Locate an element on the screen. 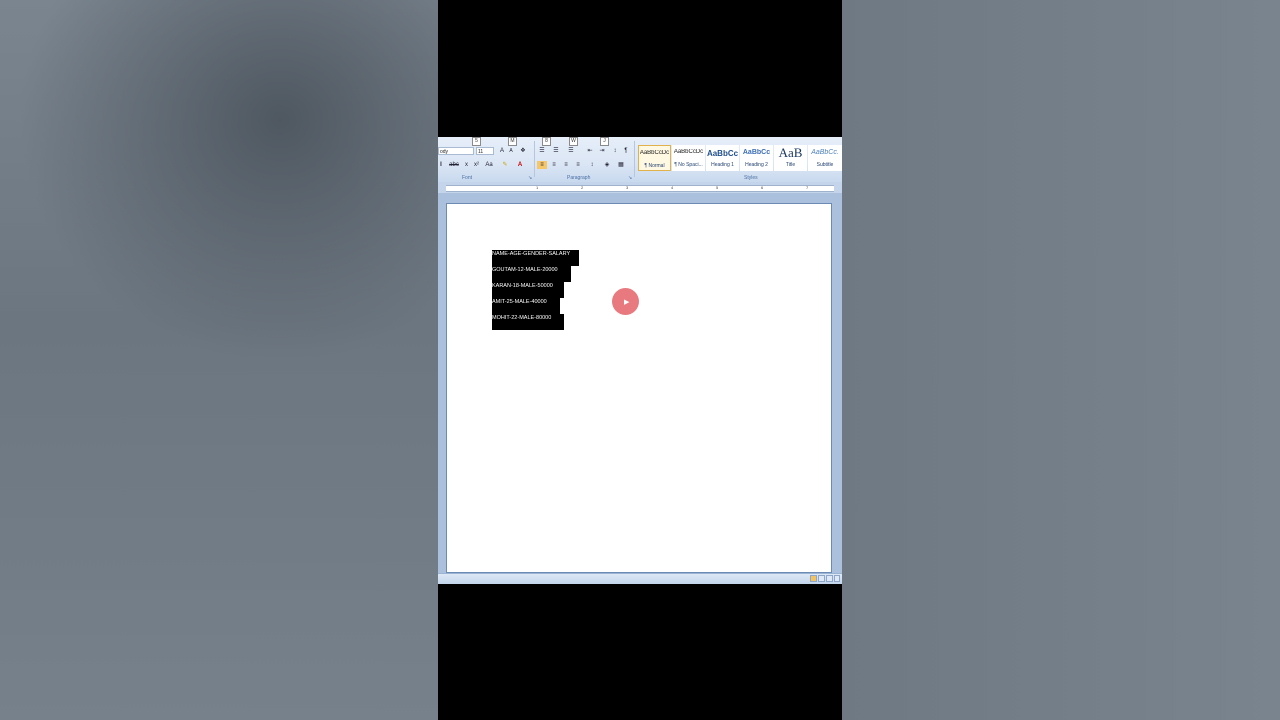 This screenshot has width=1280, height=720. keytip: M is located at coordinates (512, 141).